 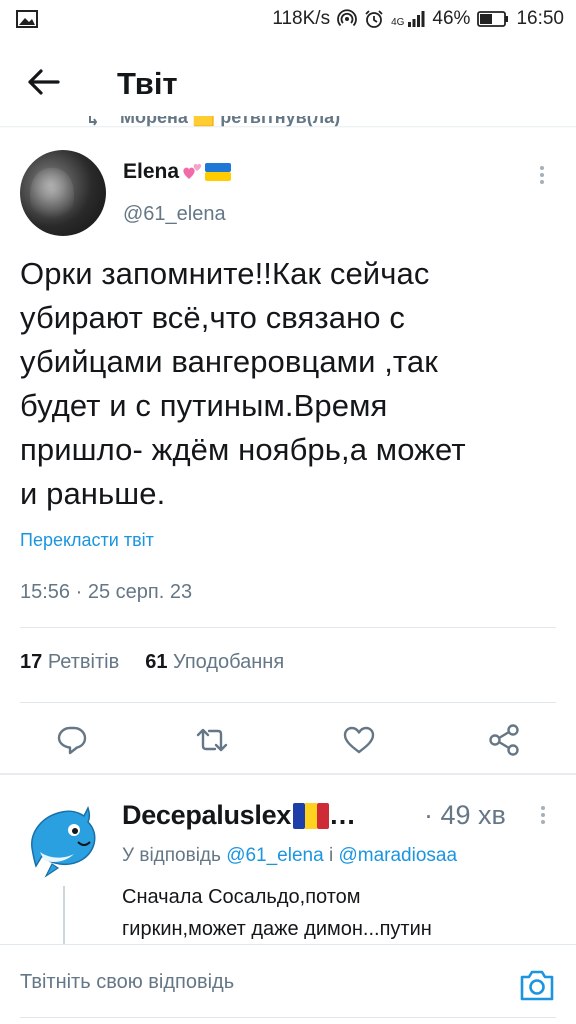 I want to click on likes-stat: 61 Уподобання, so click(x=214, y=662).